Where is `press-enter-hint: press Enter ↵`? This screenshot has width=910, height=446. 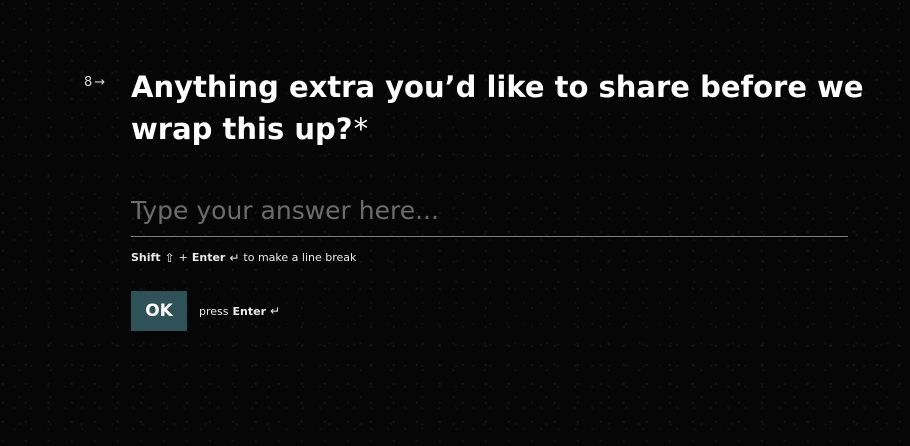
press-enter-hint: press Enter ↵ is located at coordinates (239, 311).